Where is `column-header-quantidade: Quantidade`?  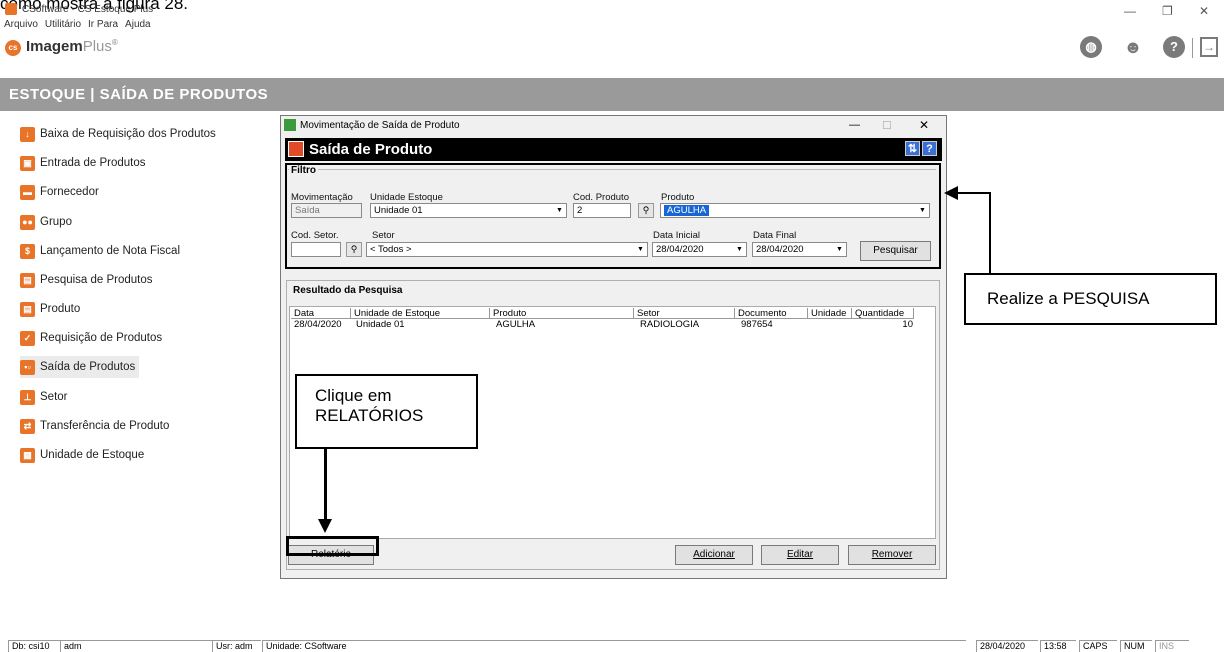 column-header-quantidade: Quantidade is located at coordinates (883, 313).